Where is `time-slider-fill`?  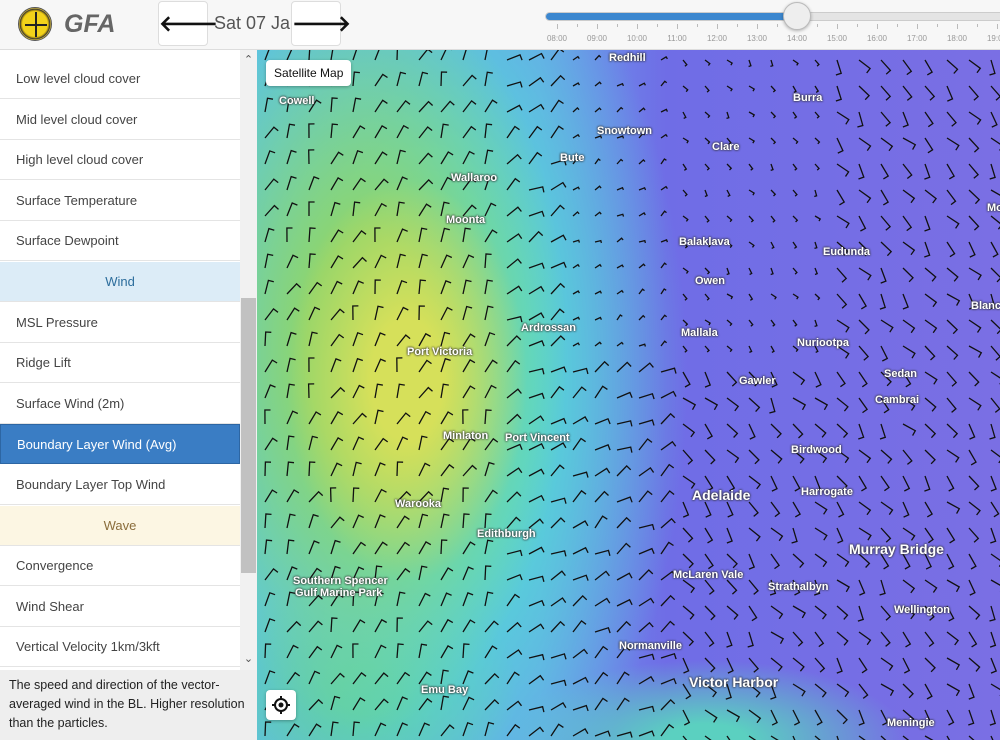 time-slider-fill is located at coordinates (672, 16).